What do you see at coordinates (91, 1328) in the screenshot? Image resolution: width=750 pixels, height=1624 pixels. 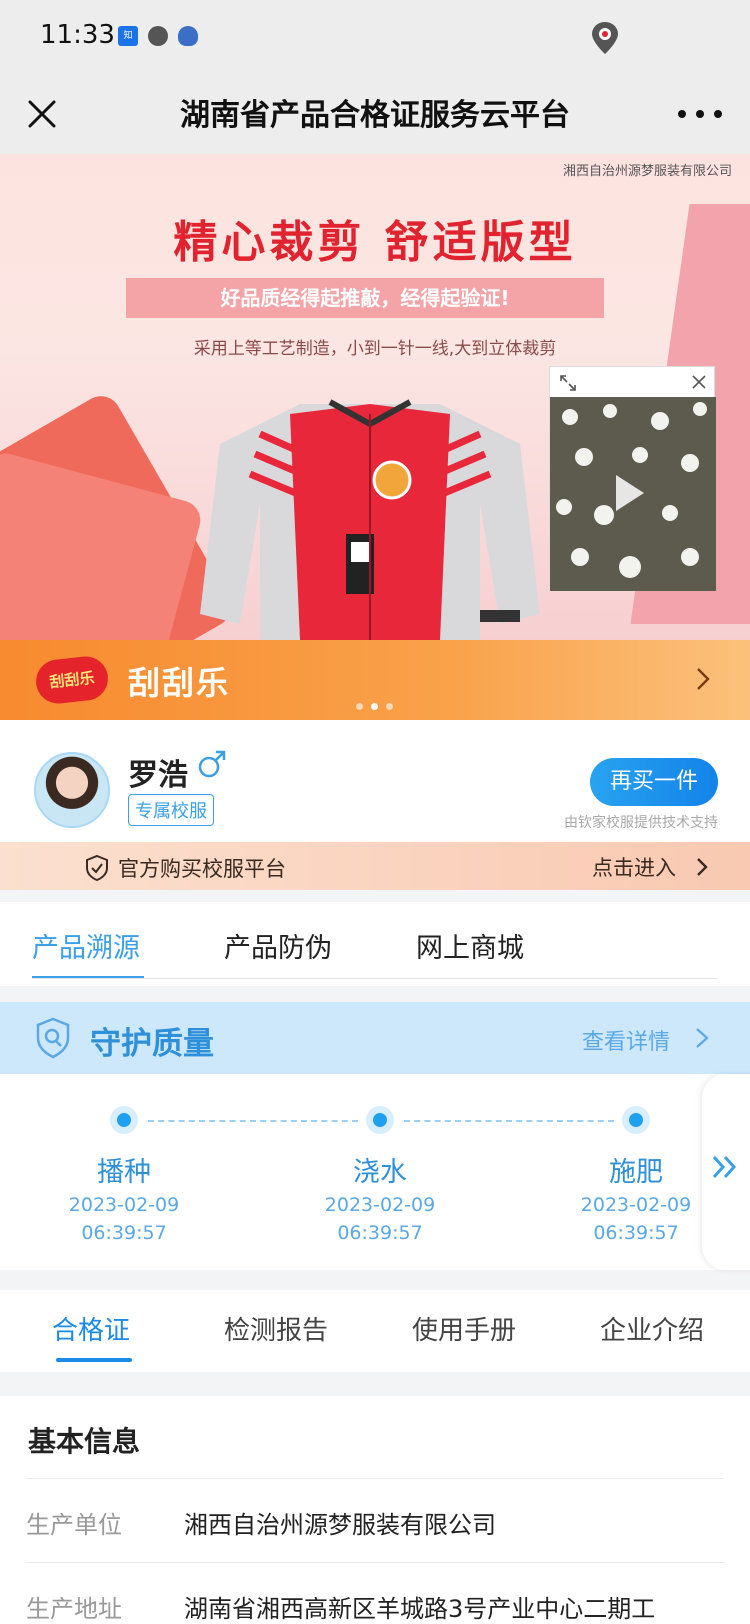 I see `tab-certificate: 合格证` at bounding box center [91, 1328].